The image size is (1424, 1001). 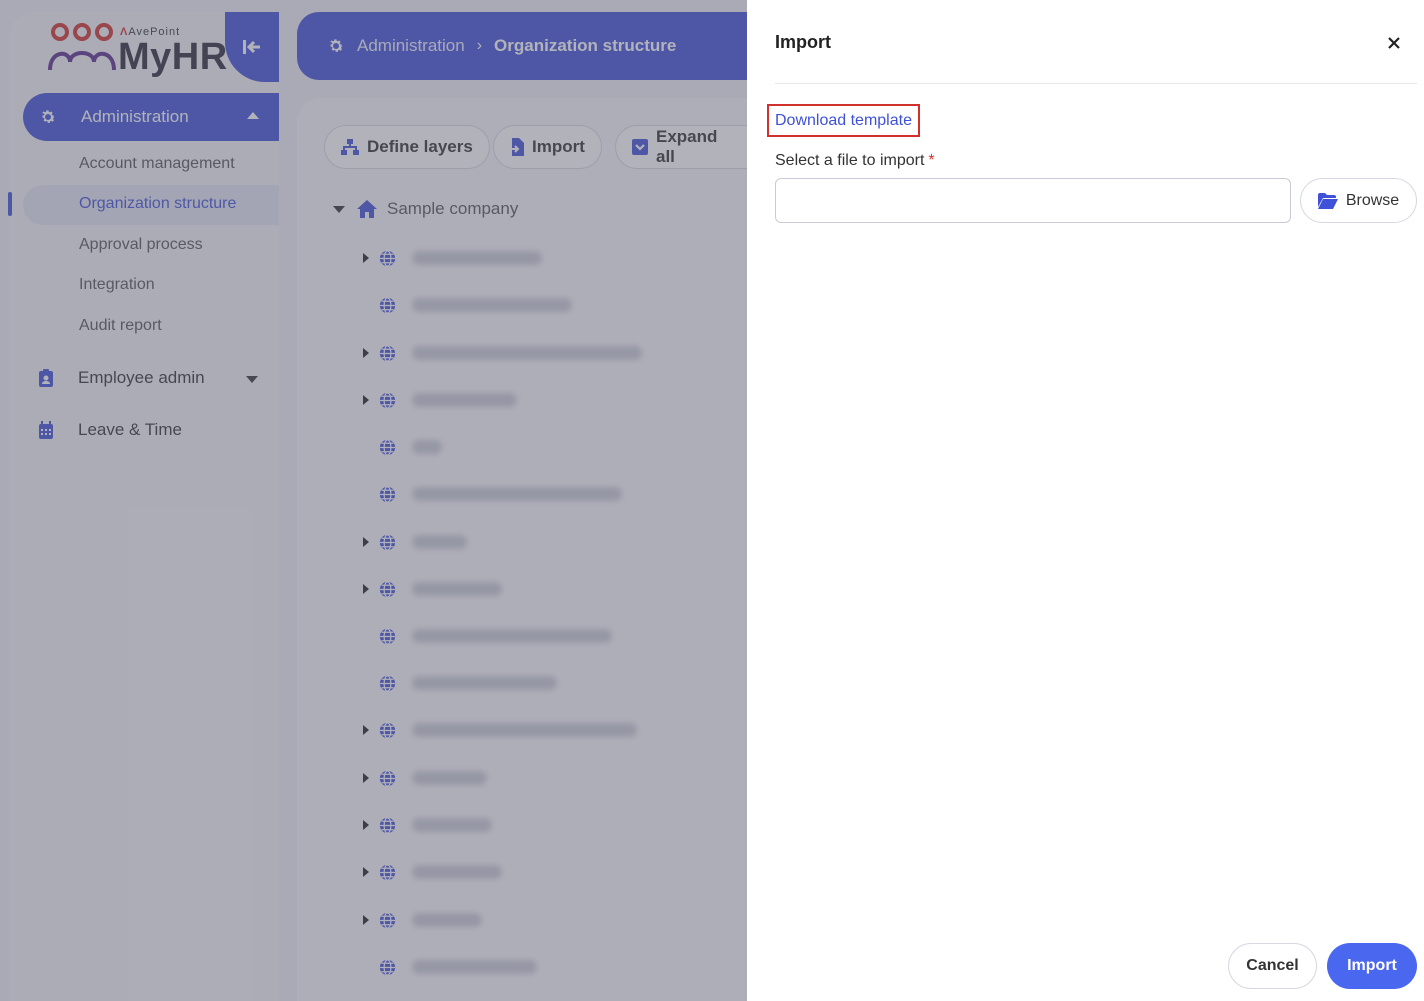 I want to click on close-icon, so click(x=1394, y=43).